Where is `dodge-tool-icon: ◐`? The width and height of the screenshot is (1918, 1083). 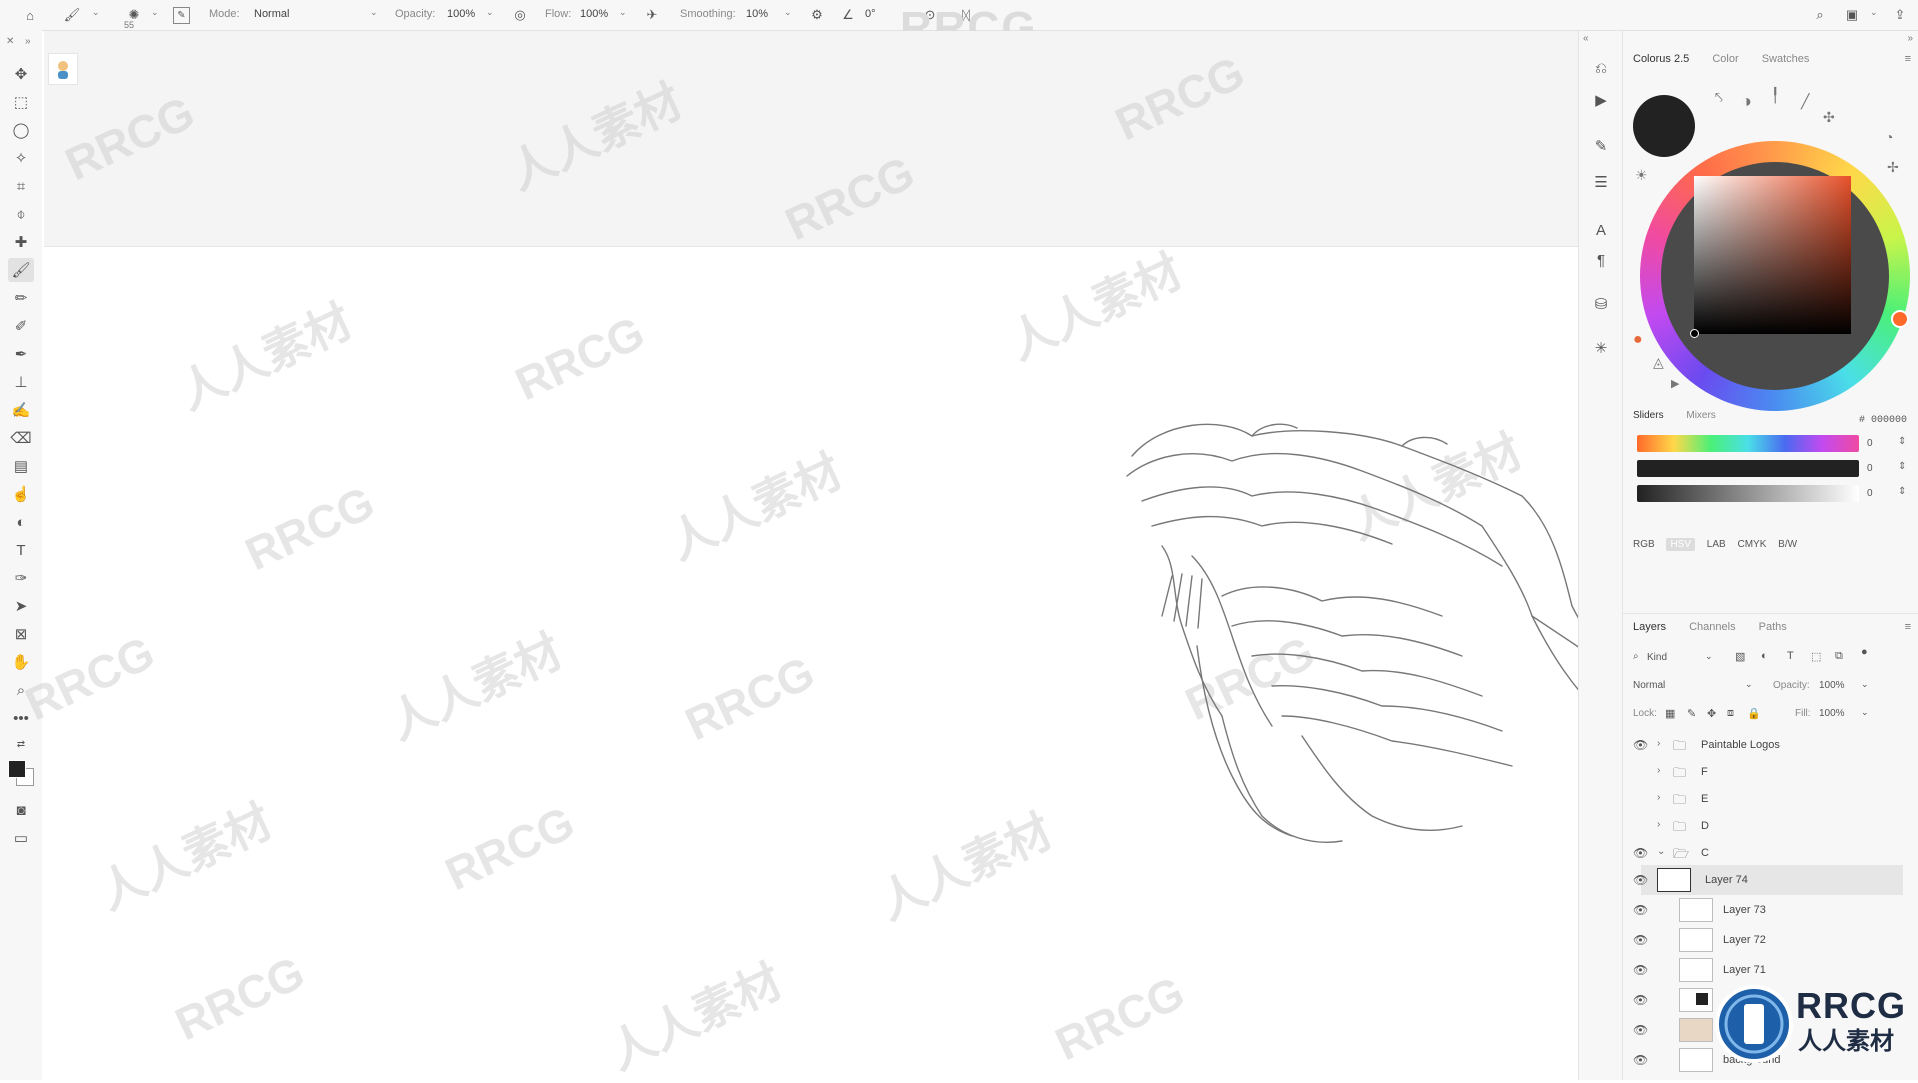
dodge-tool-icon: ◐ is located at coordinates (21, 522).